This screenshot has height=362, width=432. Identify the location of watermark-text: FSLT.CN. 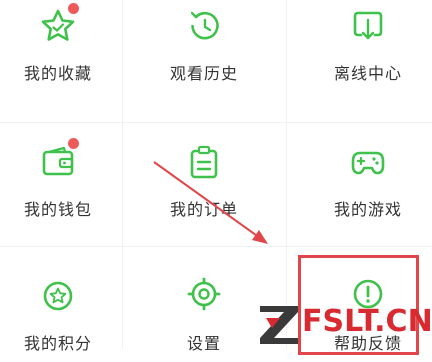
(367, 321).